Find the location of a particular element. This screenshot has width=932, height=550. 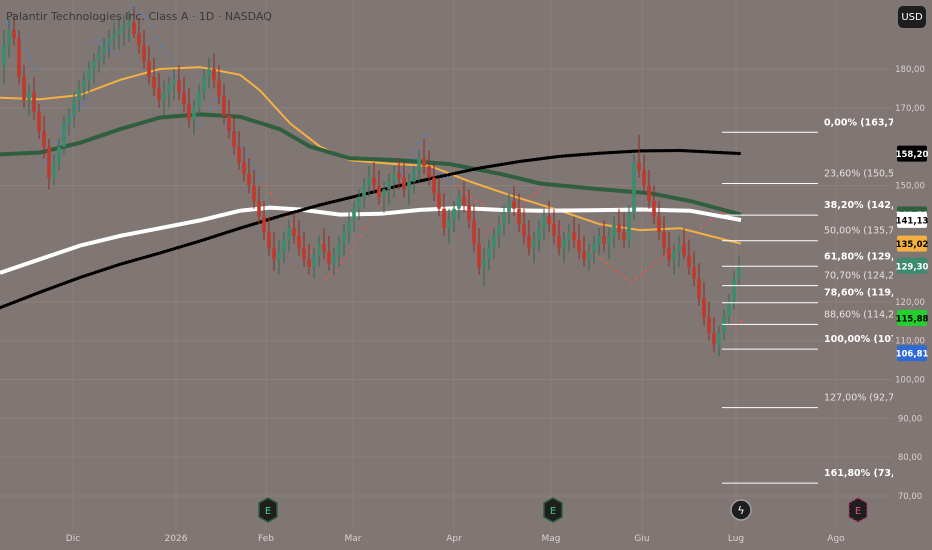

fib-level-label: 70,70% (124,20) is located at coordinates (864, 276).